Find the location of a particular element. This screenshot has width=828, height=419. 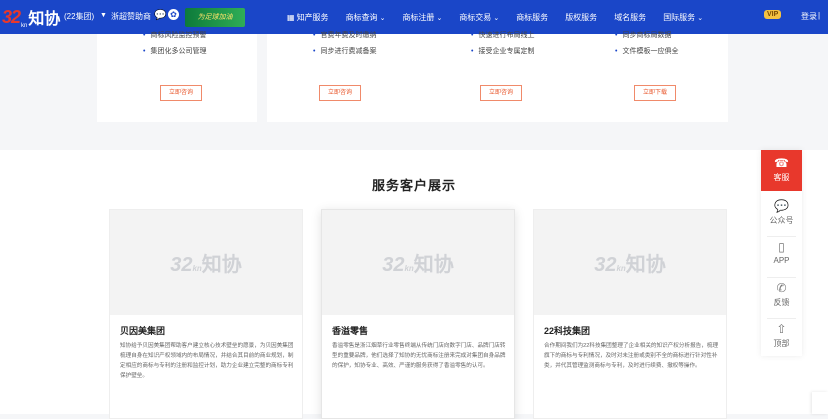

login-link: 登录 is located at coordinates (809, 16).